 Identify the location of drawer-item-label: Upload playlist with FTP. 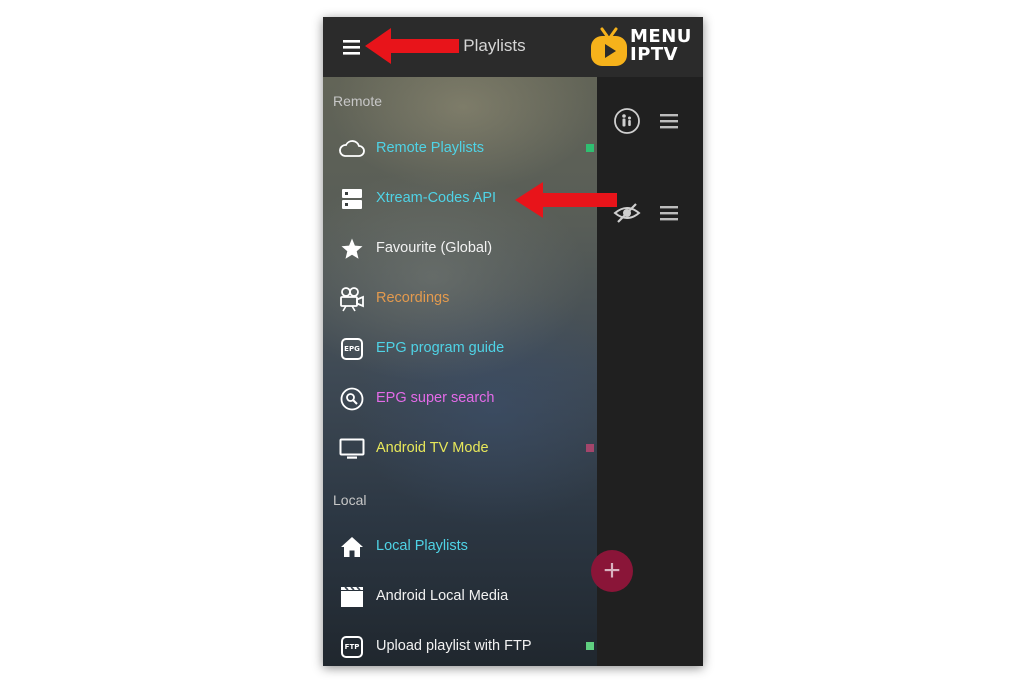
(454, 646).